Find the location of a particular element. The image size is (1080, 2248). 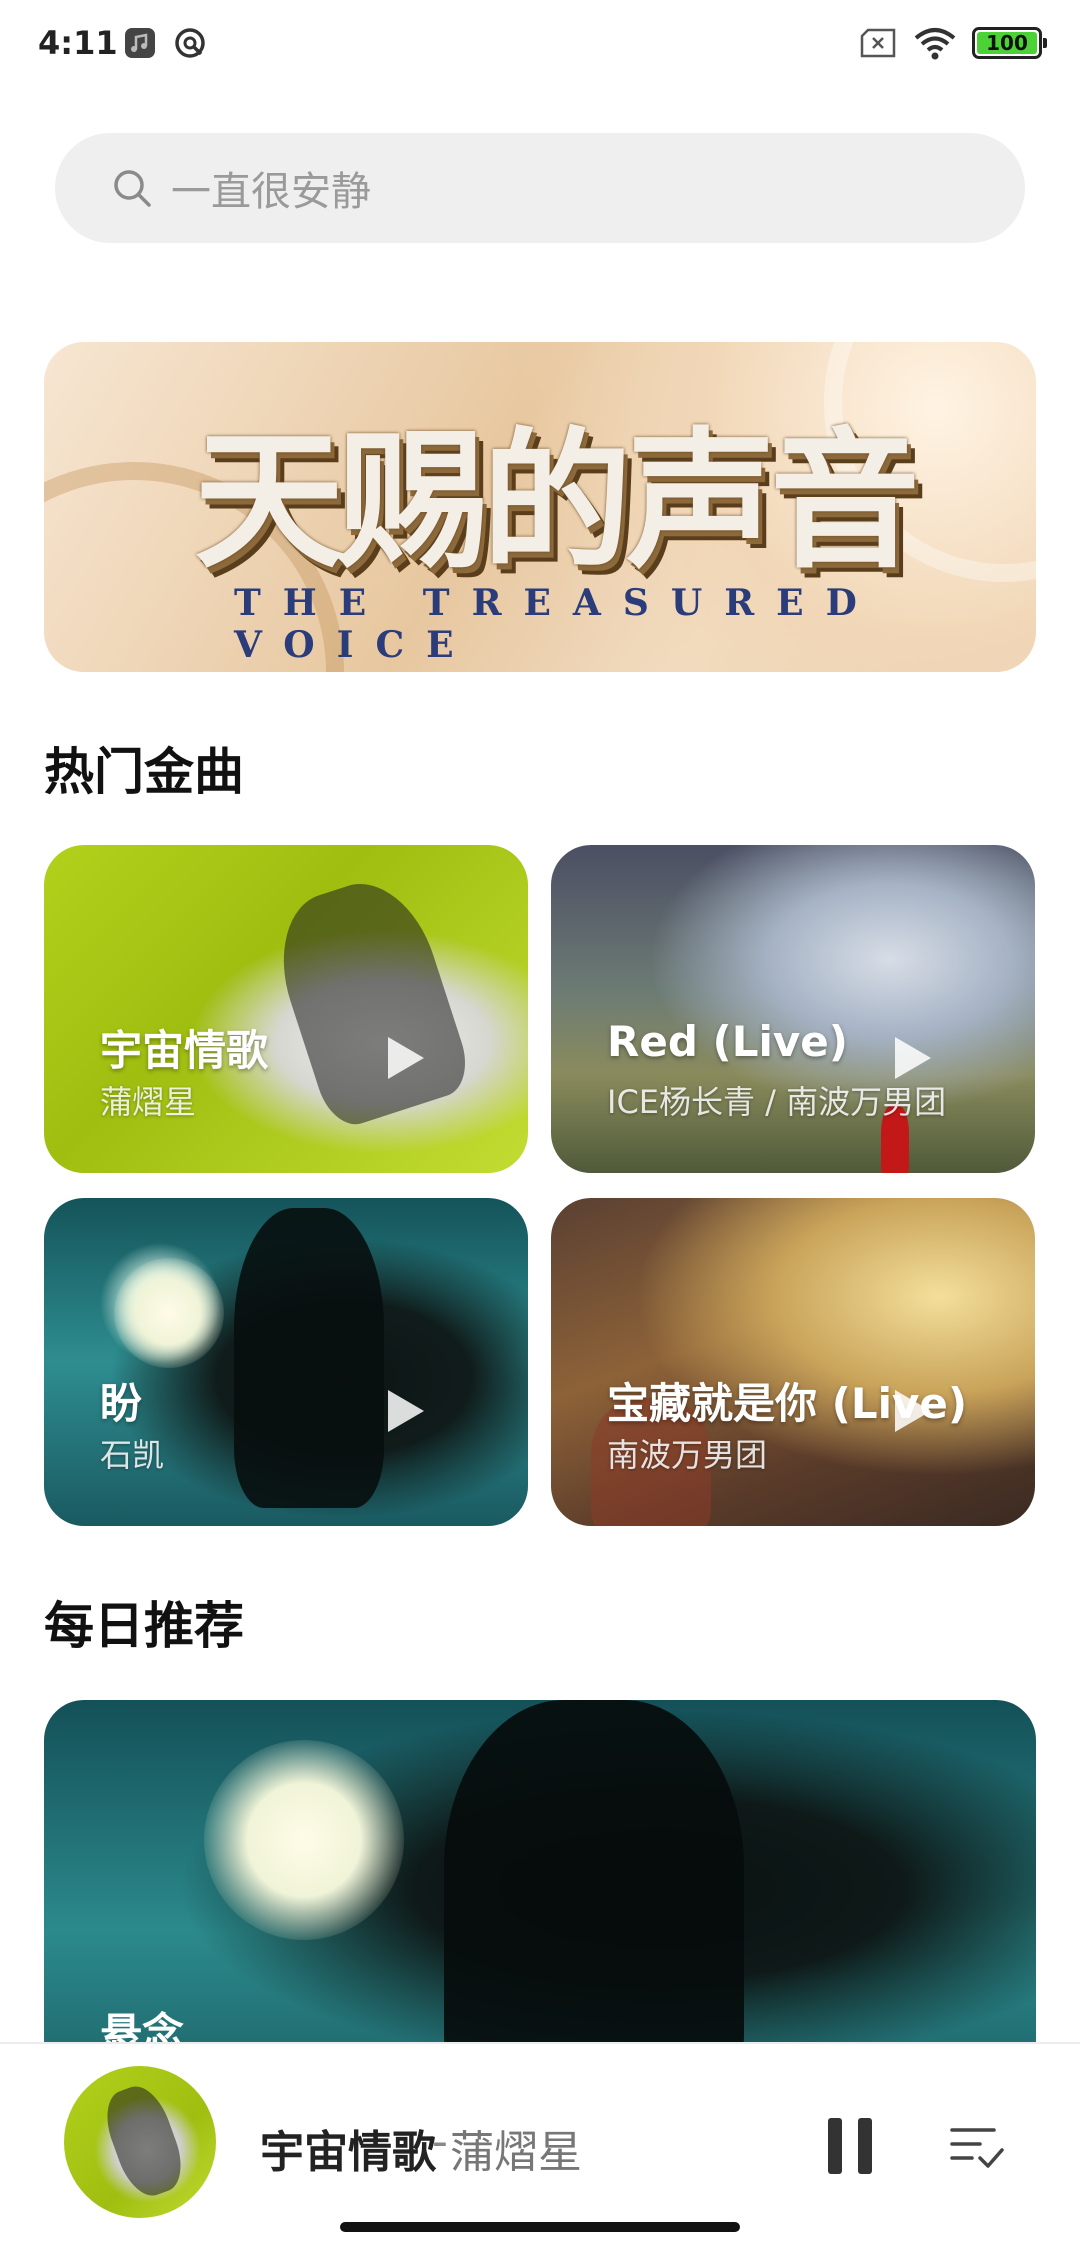

song-title: Red (Live) is located at coordinates (727, 1041).